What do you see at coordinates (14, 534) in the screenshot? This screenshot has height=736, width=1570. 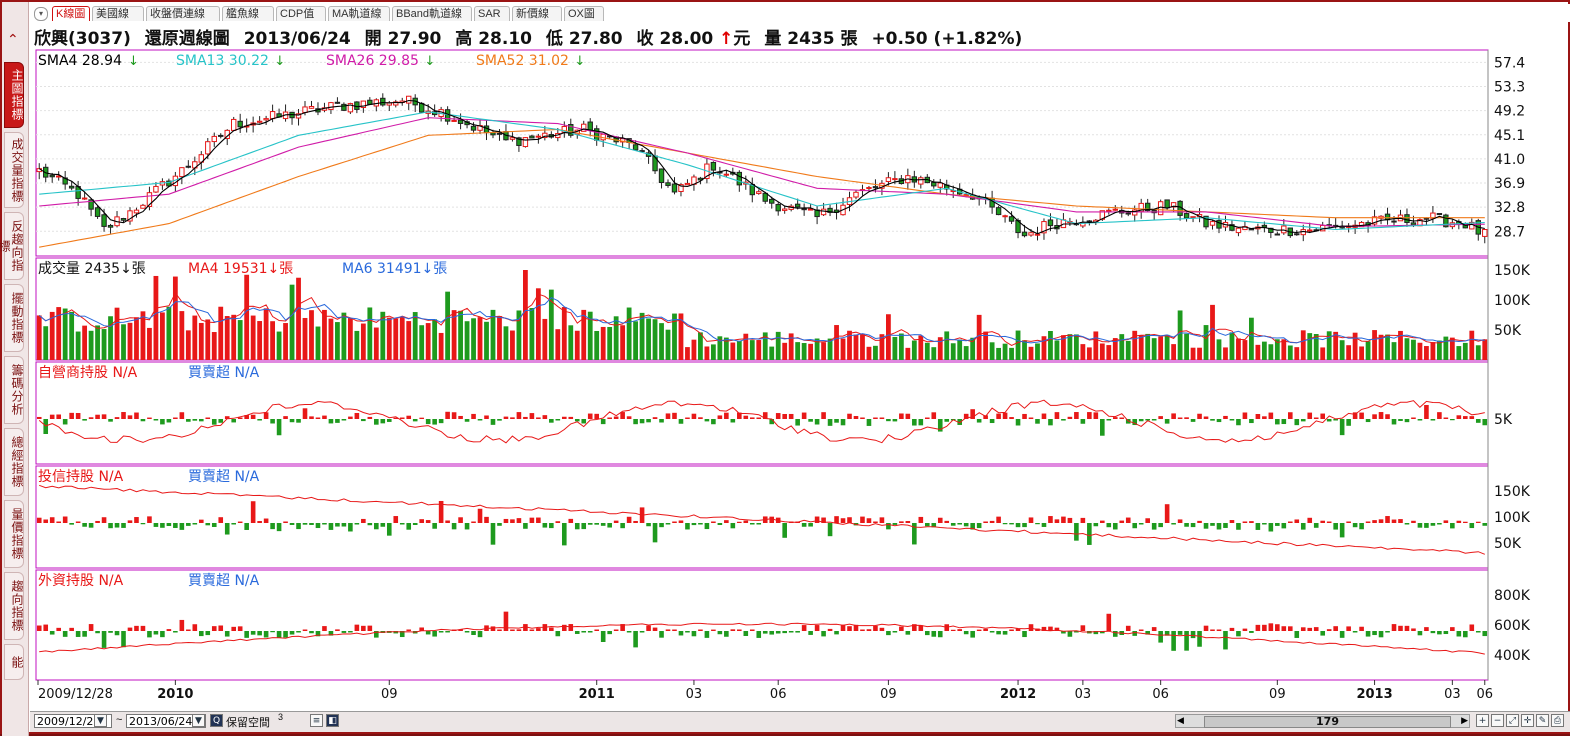 I see `sidebar-item-6: 量價指標` at bounding box center [14, 534].